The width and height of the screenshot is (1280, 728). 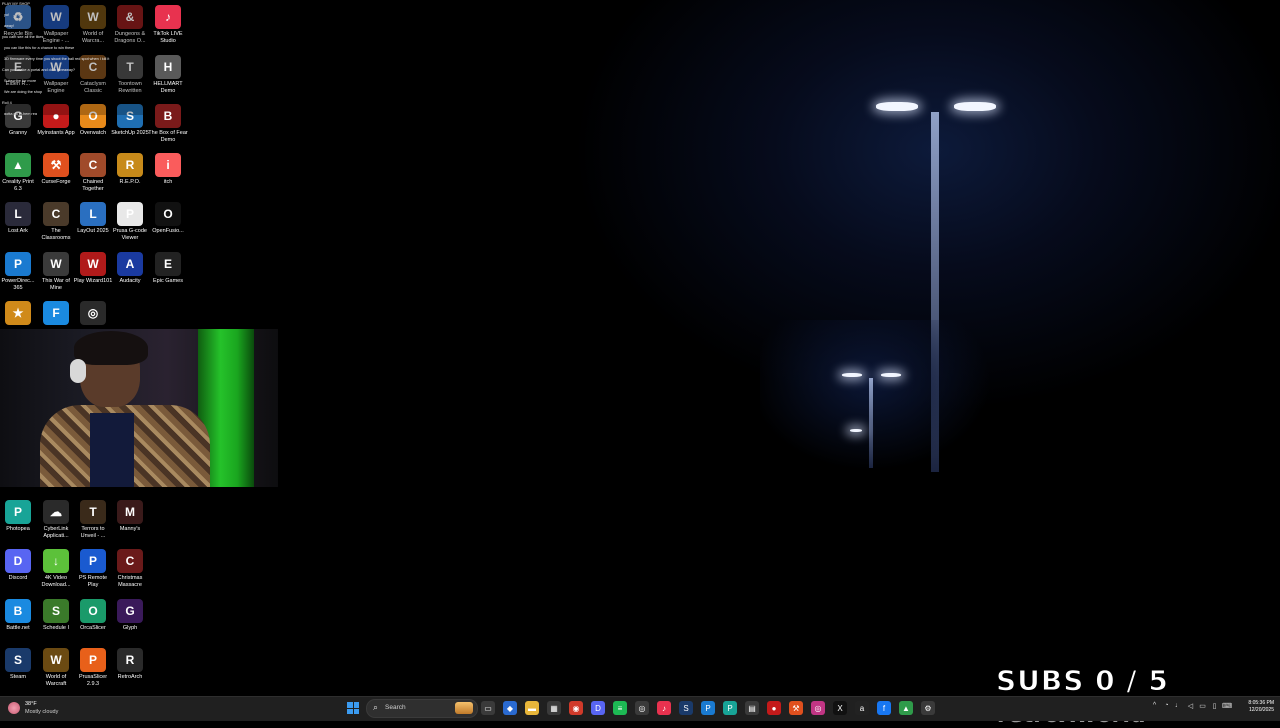 What do you see at coordinates (93, 275) in the screenshot?
I see `desktop-icon: W Play Wizard101` at bounding box center [93, 275].